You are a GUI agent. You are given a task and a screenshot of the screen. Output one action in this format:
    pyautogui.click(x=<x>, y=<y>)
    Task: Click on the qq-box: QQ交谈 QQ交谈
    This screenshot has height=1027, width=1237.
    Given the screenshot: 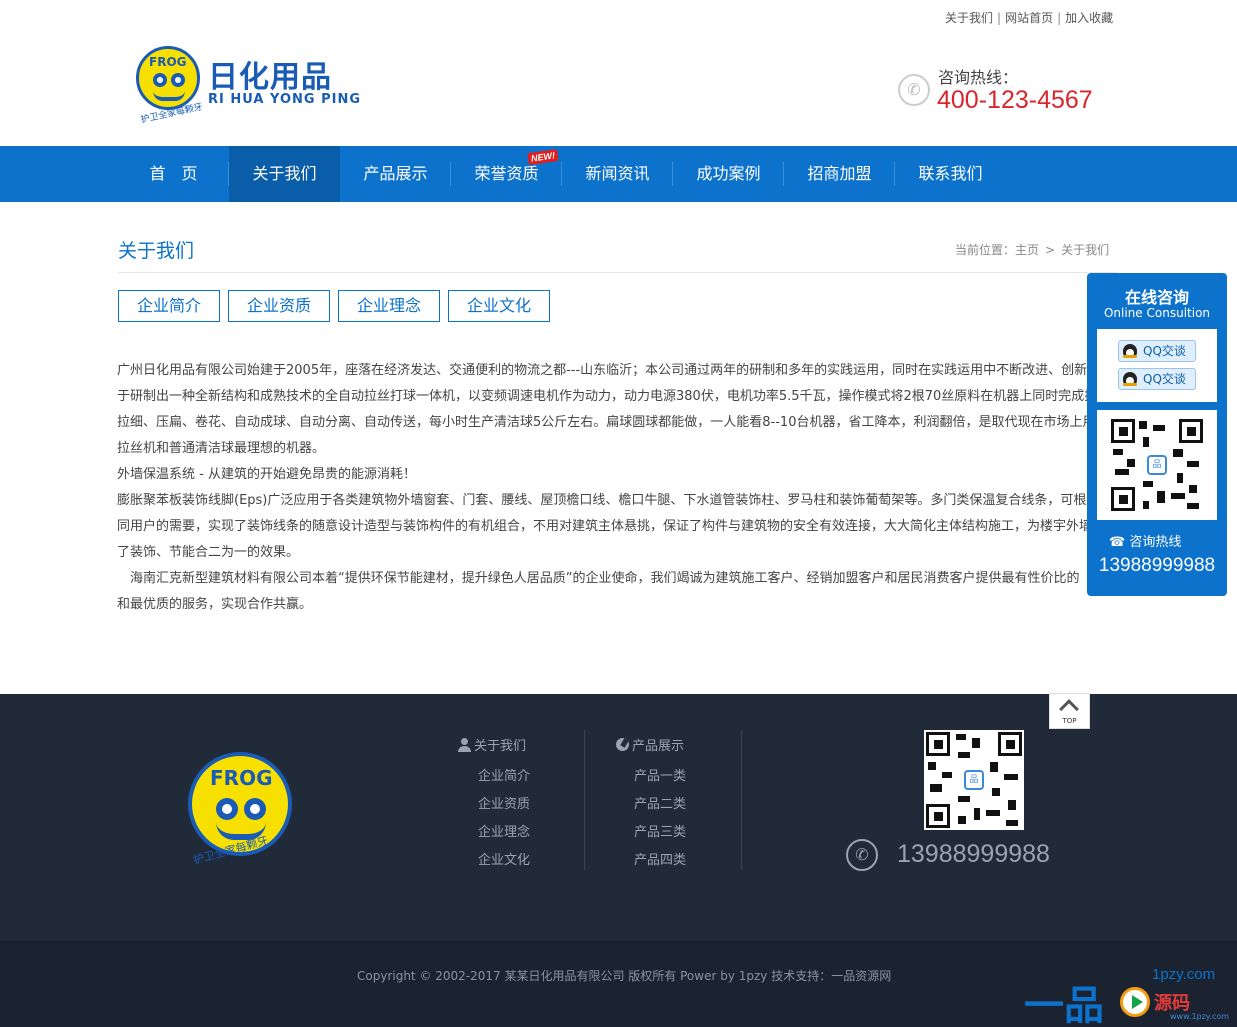 What is the action you would take?
    pyautogui.click(x=1157, y=365)
    